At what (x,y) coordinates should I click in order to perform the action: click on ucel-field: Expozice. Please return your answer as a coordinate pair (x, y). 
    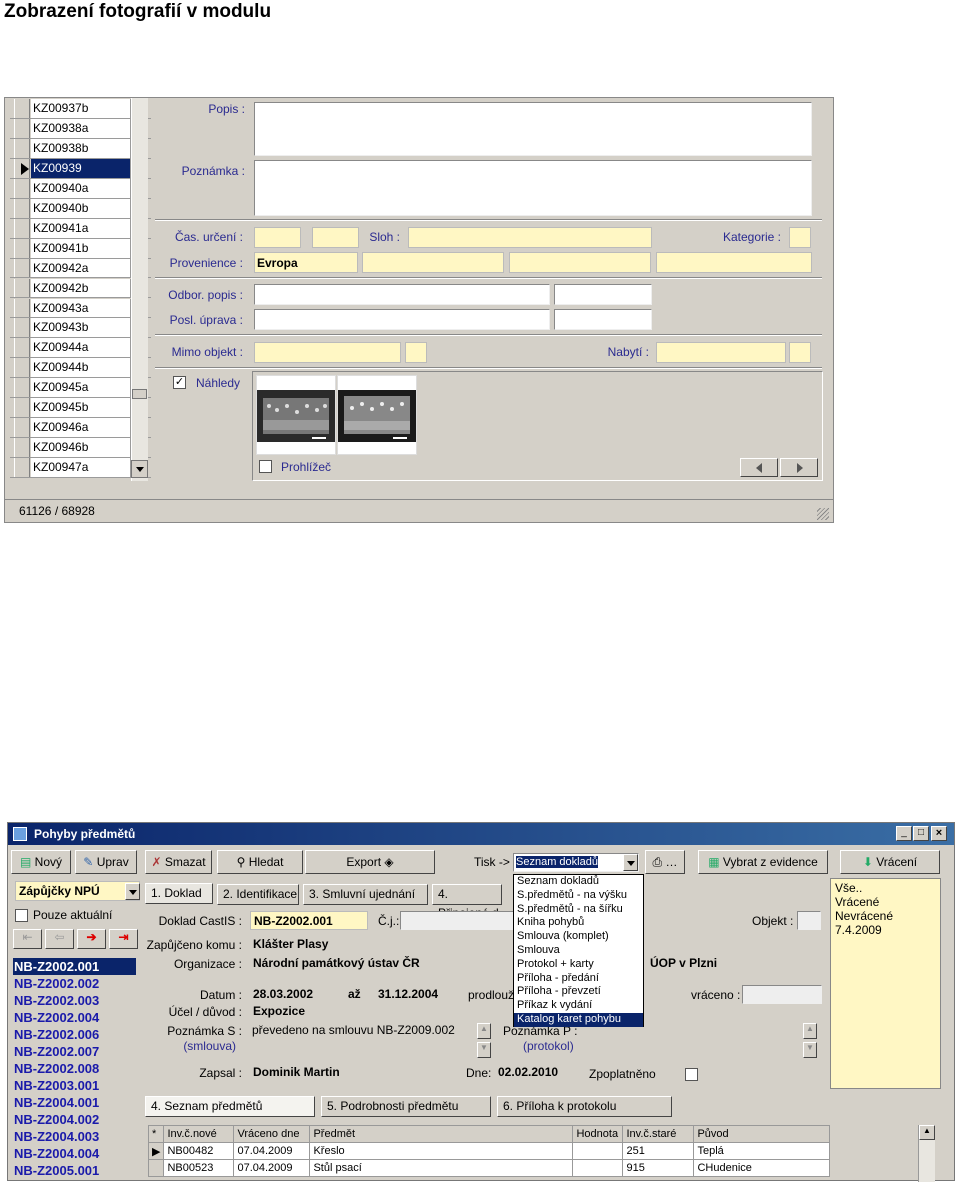
    Looking at the image, I should click on (353, 1013).